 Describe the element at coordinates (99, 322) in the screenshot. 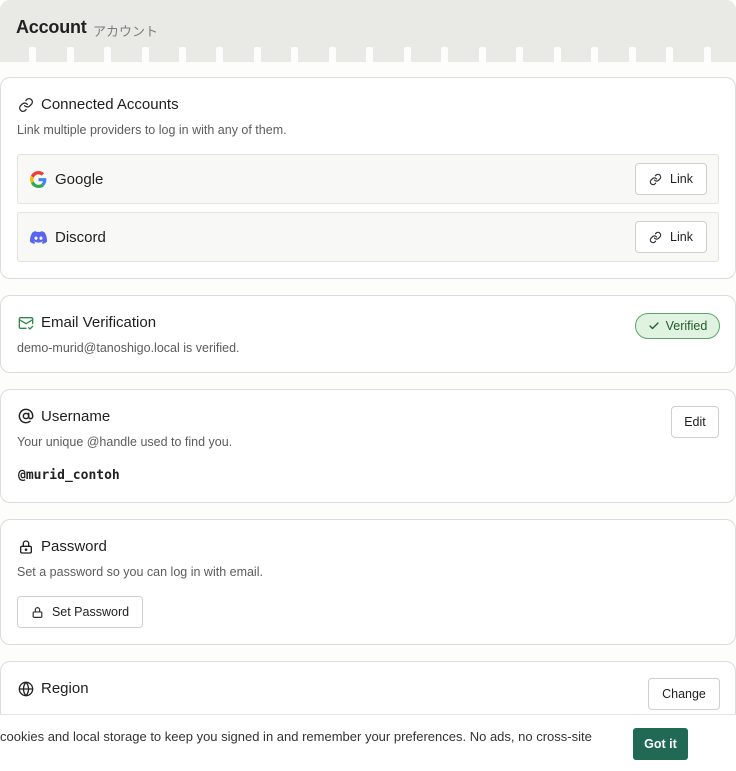

I see `email-verification-title: Email Verification` at that location.